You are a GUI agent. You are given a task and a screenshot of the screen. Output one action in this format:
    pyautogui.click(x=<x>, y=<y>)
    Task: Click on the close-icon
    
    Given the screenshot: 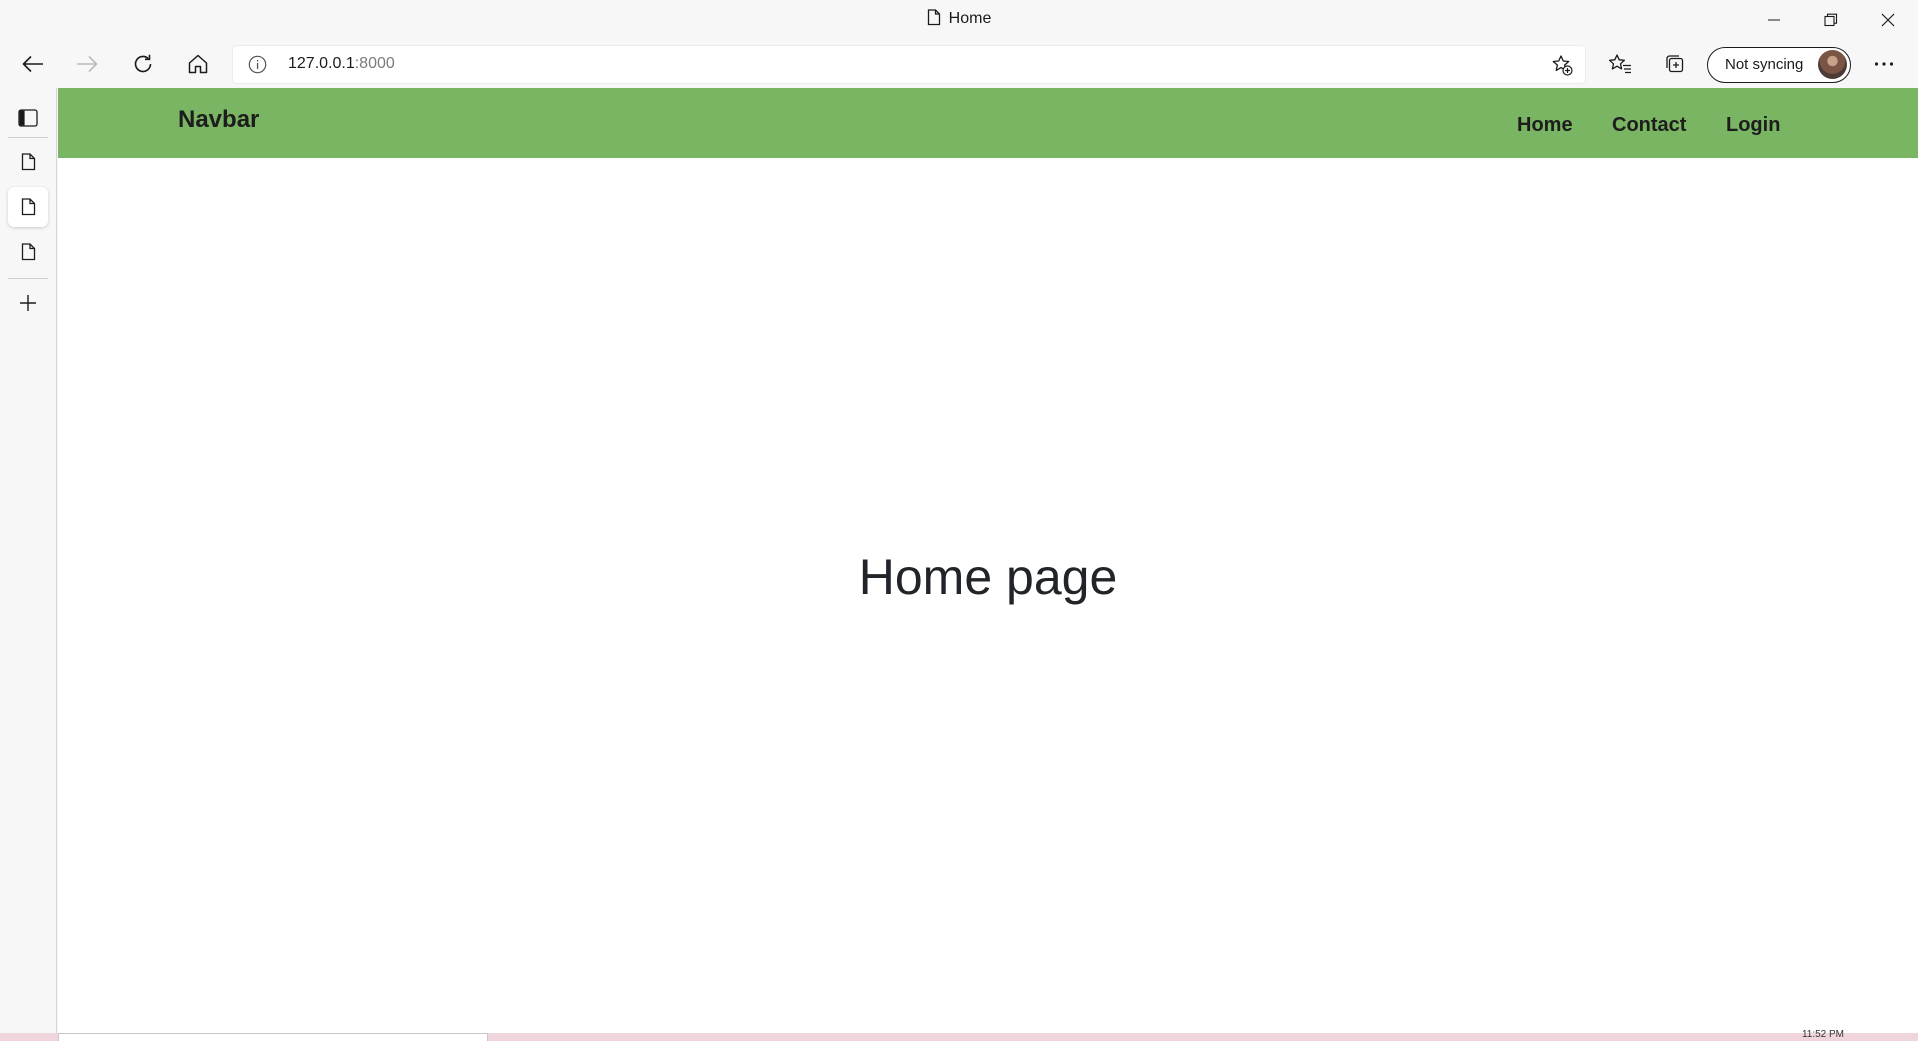 What is the action you would take?
    pyautogui.click(x=1888, y=20)
    